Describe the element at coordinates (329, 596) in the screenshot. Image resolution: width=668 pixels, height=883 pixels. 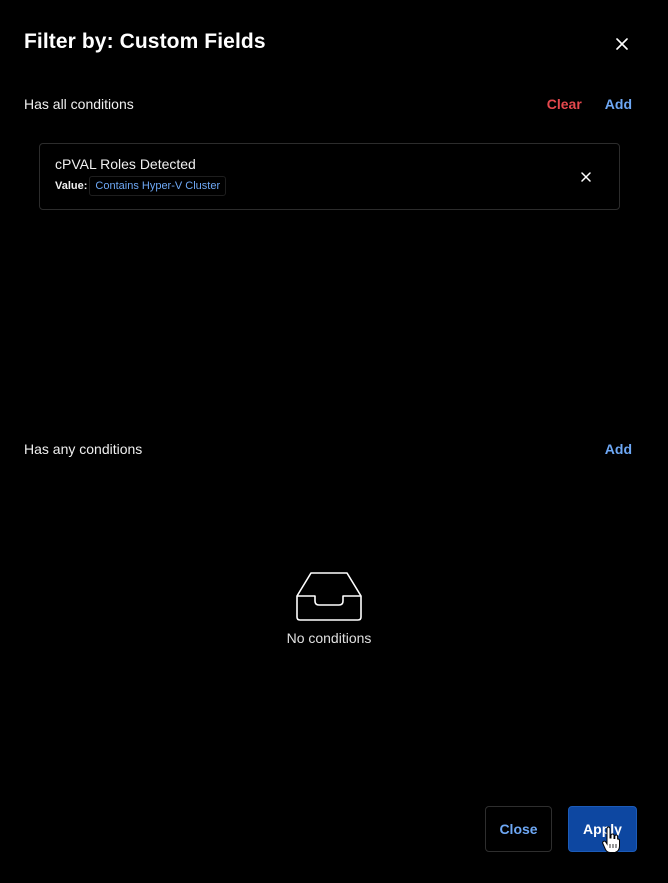
I see `inbox-tray-icon` at that location.